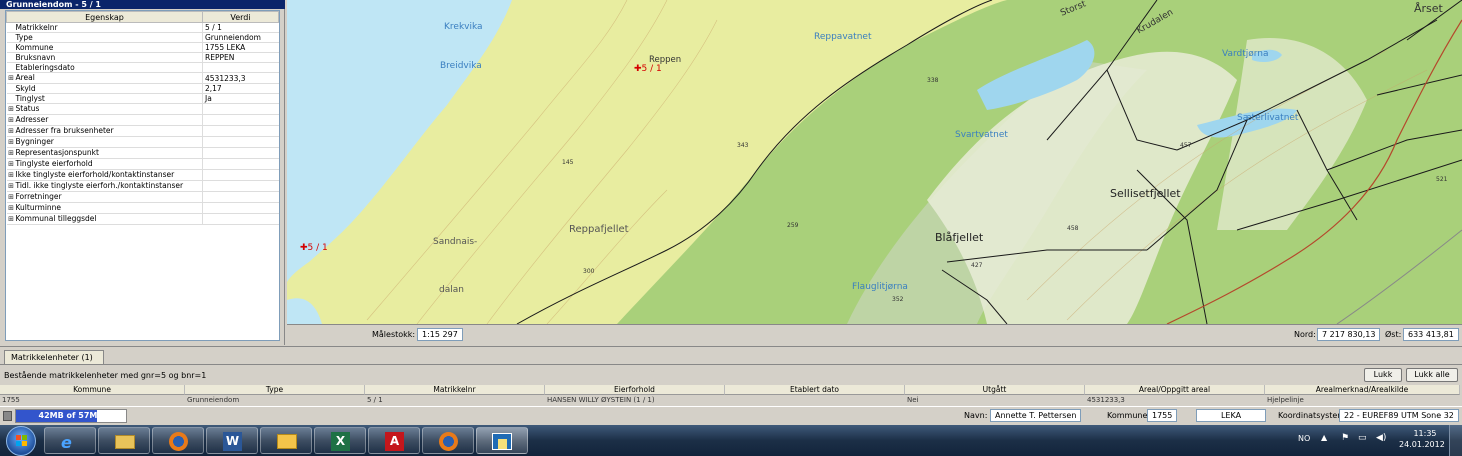 The image size is (1462, 456). Describe the element at coordinates (21, 441) in the screenshot. I see `windows-start-icon` at that location.